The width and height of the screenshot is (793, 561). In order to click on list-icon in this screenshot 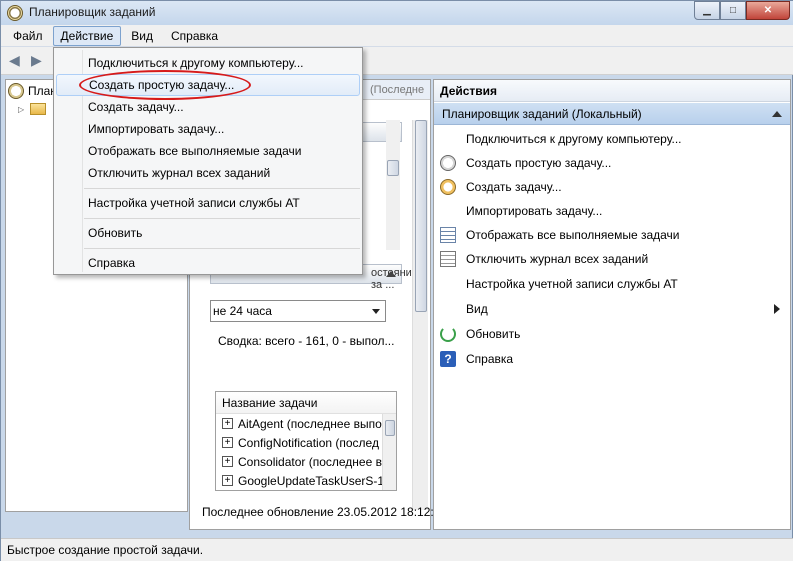, I will do `click(448, 235)`.